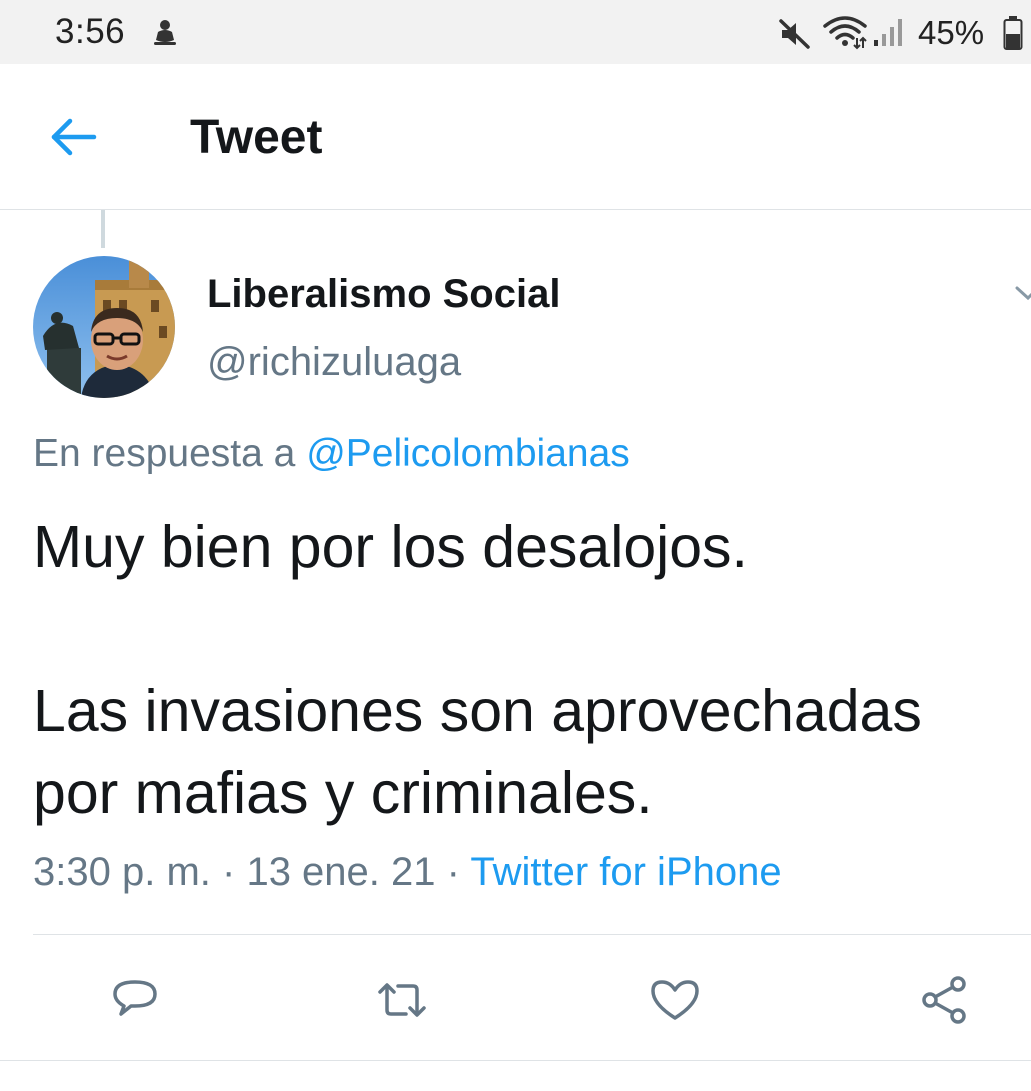  I want to click on battery-percent: 45%, so click(951, 32).